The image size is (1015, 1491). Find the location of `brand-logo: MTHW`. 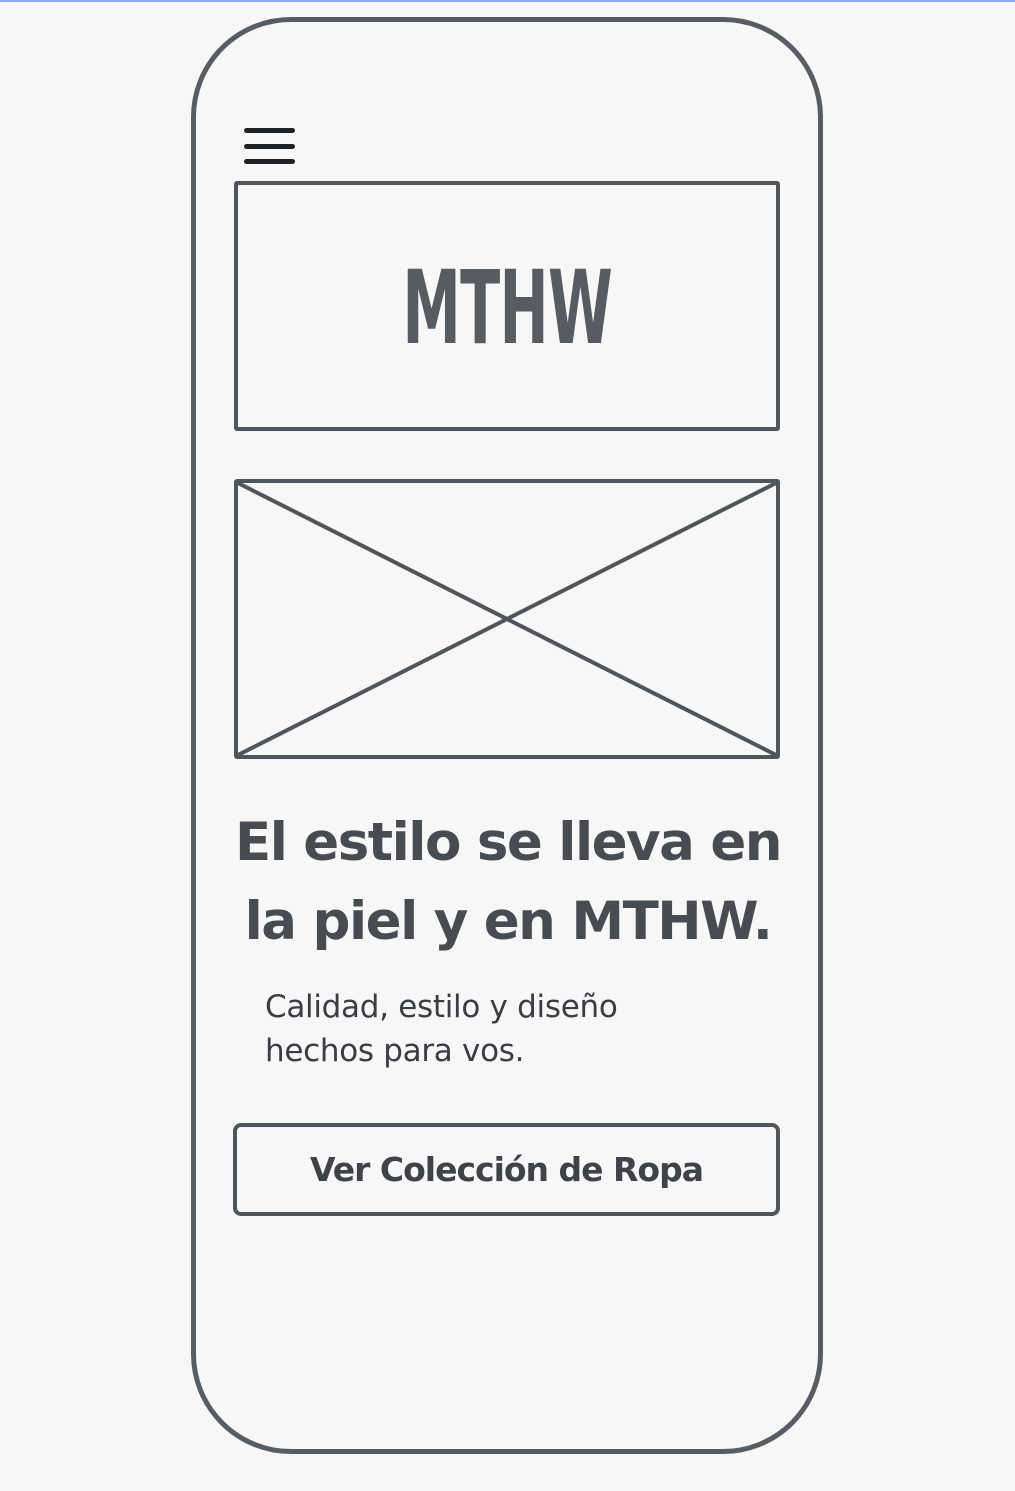

brand-logo: MTHW is located at coordinates (507, 308).